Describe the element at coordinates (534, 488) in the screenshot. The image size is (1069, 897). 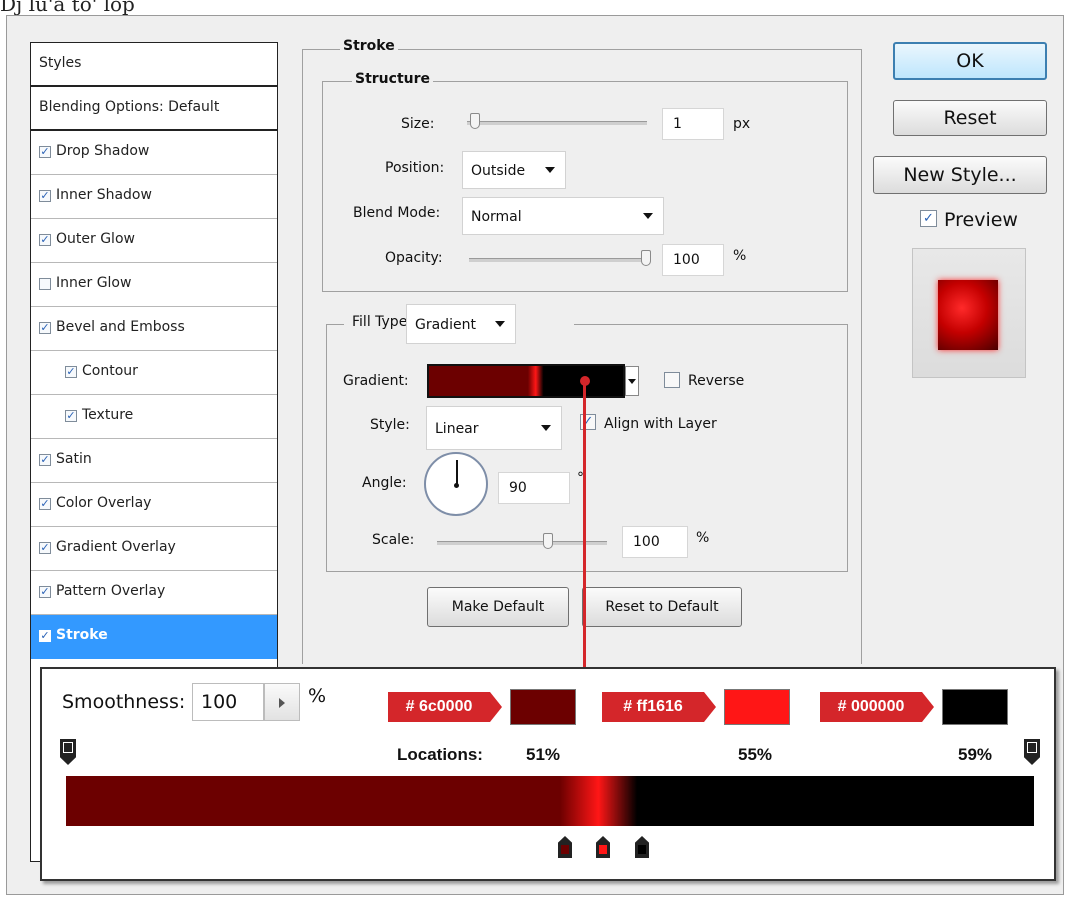
I see `angle-input: 90` at that location.